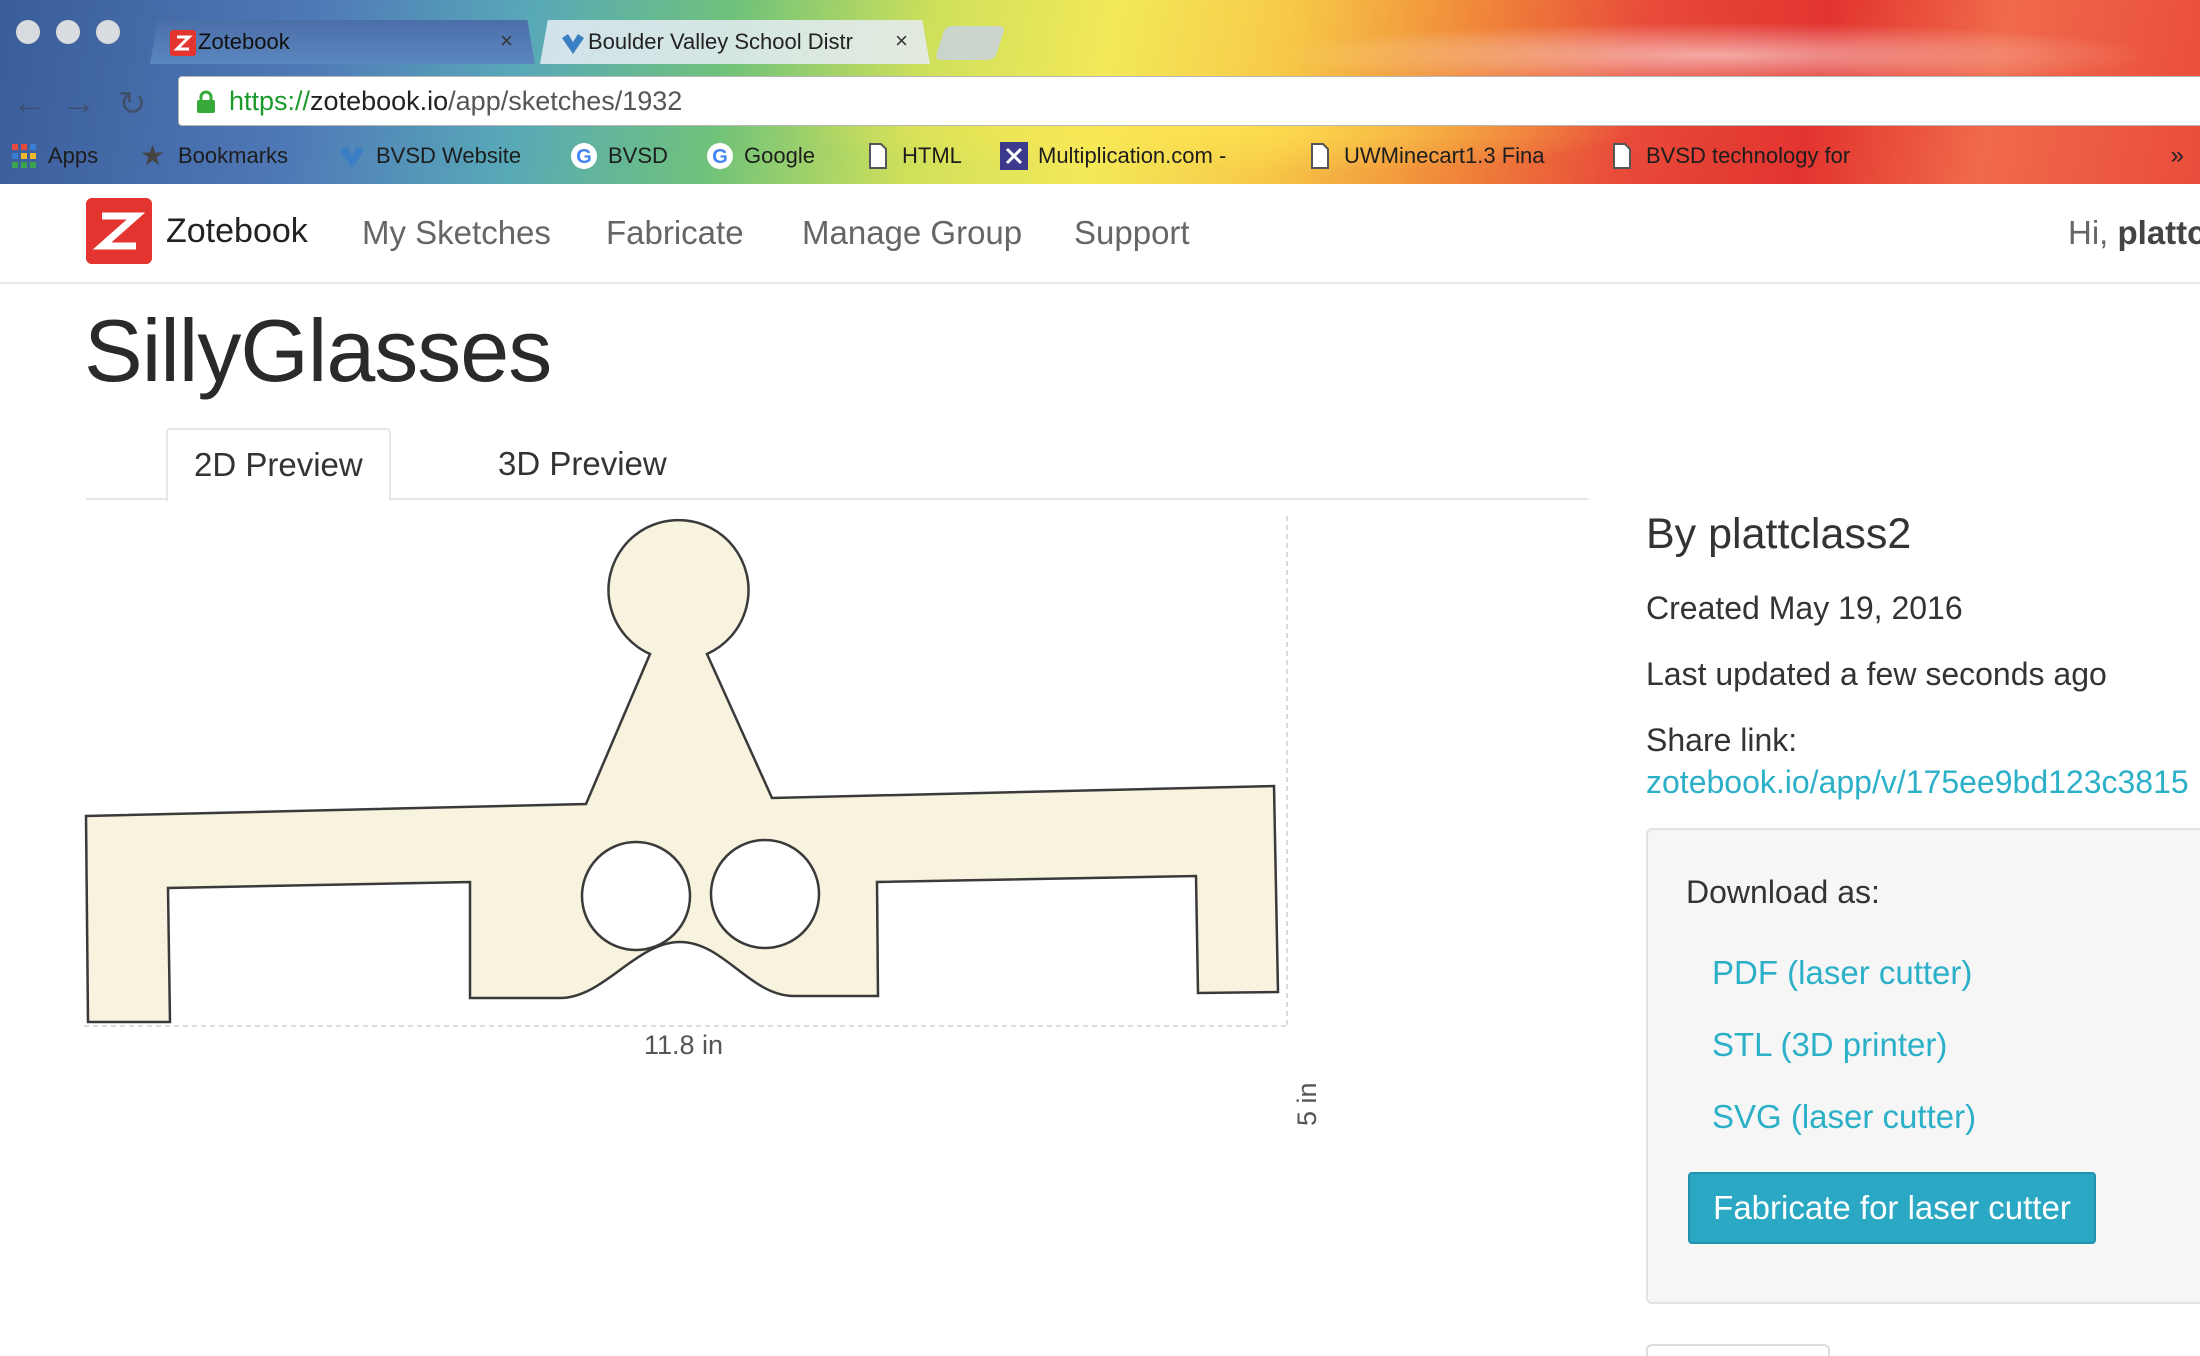 The width and height of the screenshot is (2200, 1356). I want to click on minimize-window-button, so click(68, 32).